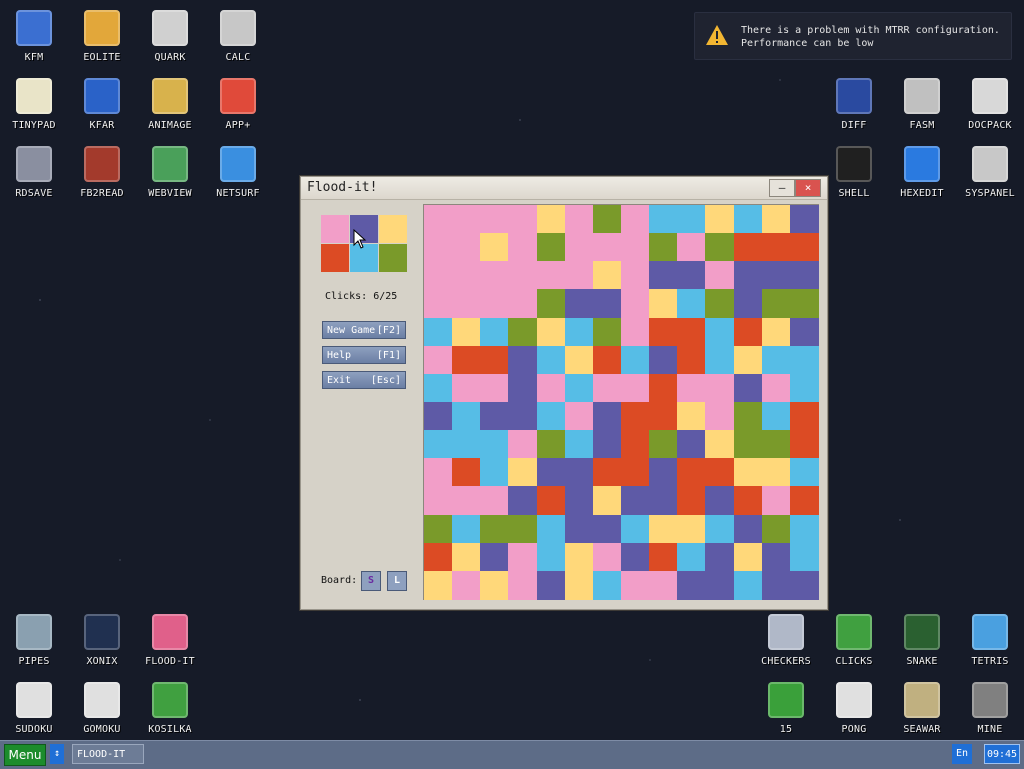 The width and height of the screenshot is (1024, 769). Describe the element at coordinates (854, 96) in the screenshot. I see `diff-icon` at that location.